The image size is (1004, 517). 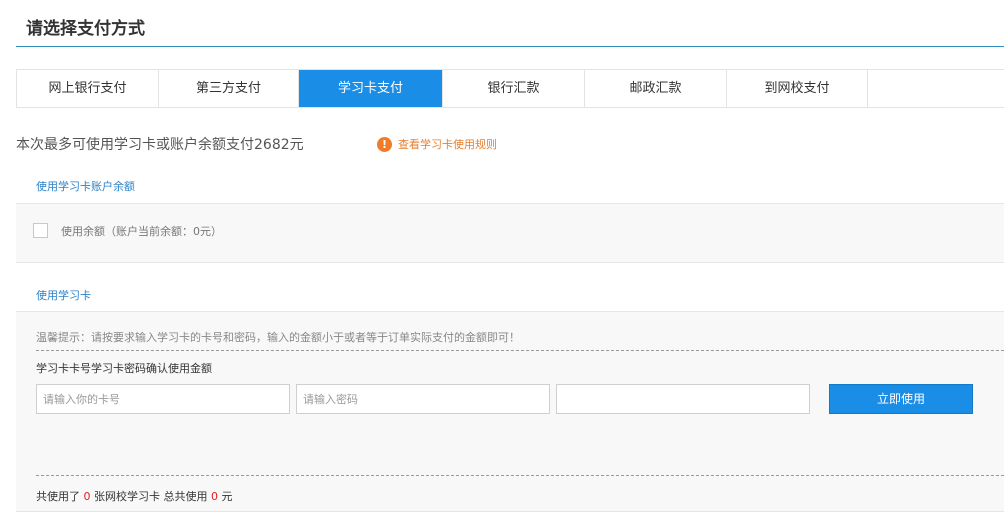 I want to click on tab-5: 到网校支付, so click(x=797, y=88).